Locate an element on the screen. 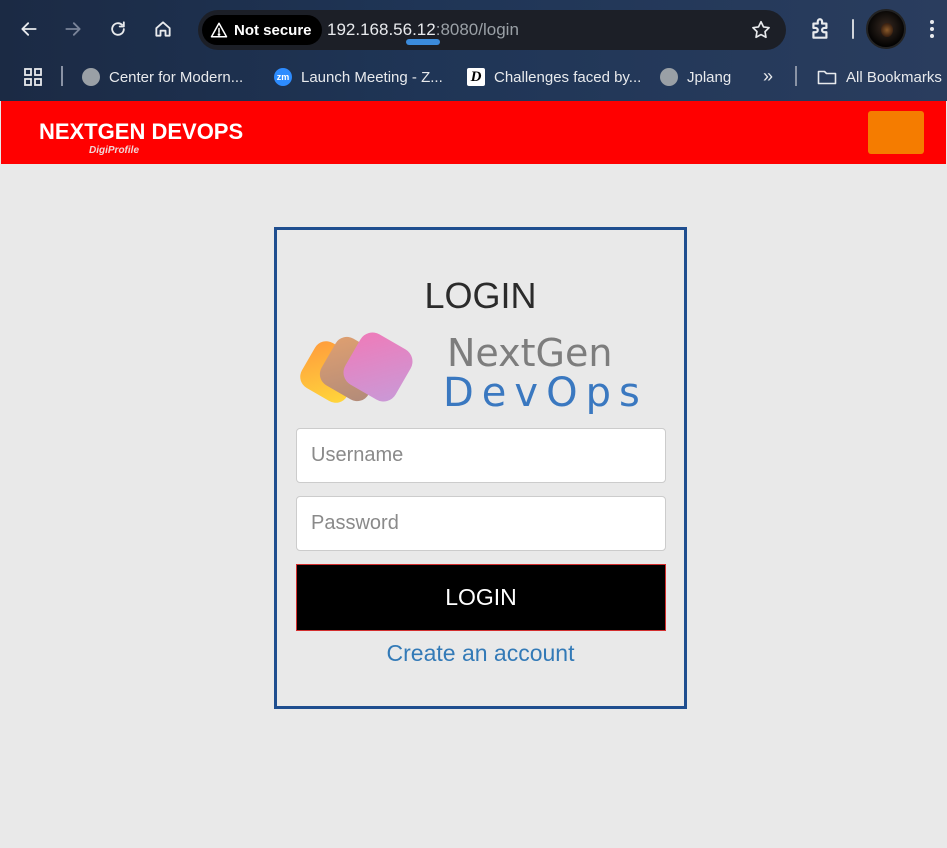 Image resolution: width=947 pixels, height=848 pixels. username-field is located at coordinates (481, 455).